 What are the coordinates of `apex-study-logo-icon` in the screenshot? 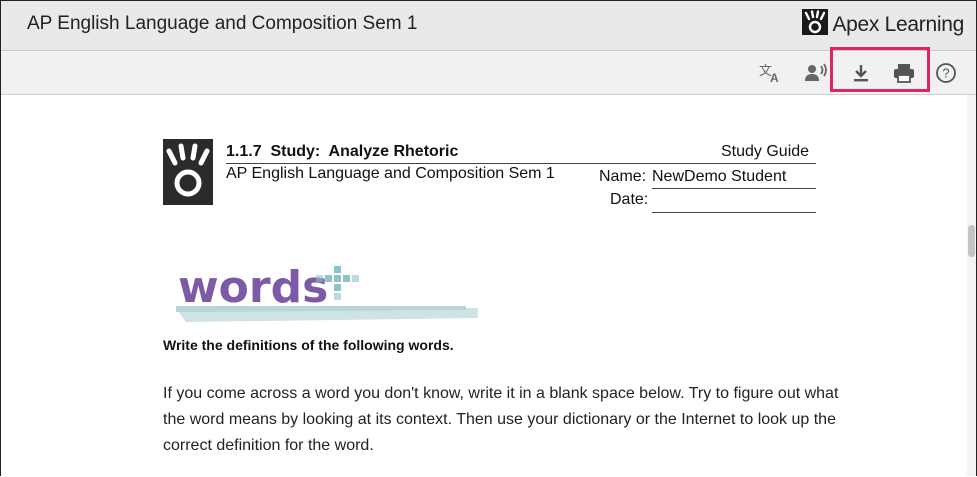 It's located at (188, 174).